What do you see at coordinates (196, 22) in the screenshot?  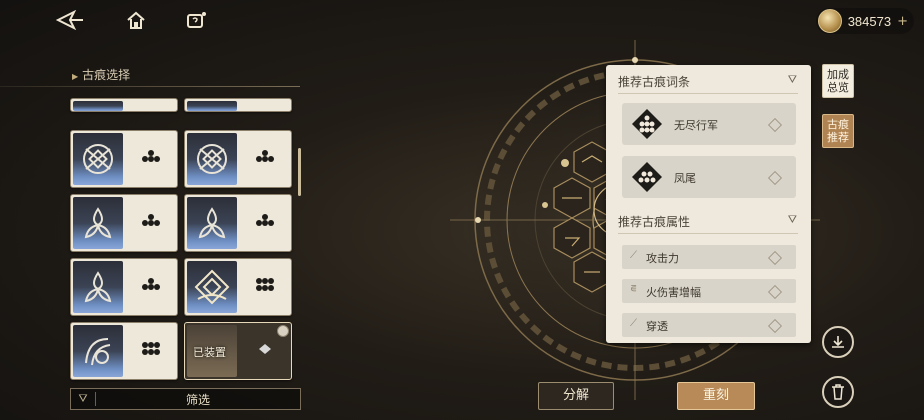 I see `hint-icon` at bounding box center [196, 22].